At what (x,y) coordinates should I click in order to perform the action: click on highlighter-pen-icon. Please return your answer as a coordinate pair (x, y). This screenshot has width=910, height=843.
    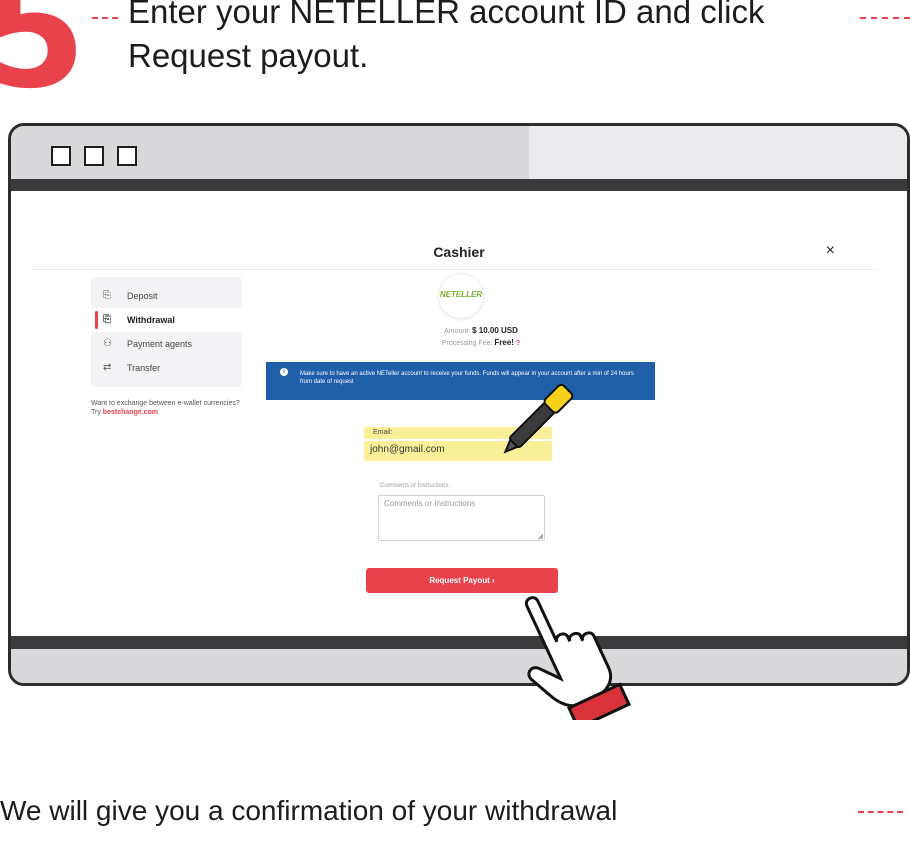
    Looking at the image, I should click on (538, 418).